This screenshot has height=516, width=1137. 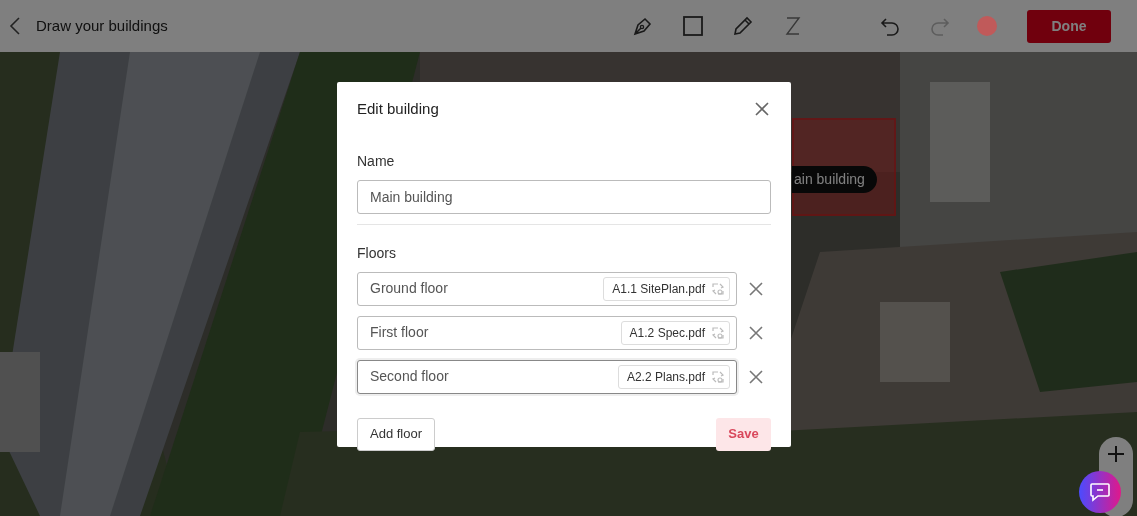 What do you see at coordinates (495, 332) in the screenshot?
I see `floor-name-input: First floor` at bounding box center [495, 332].